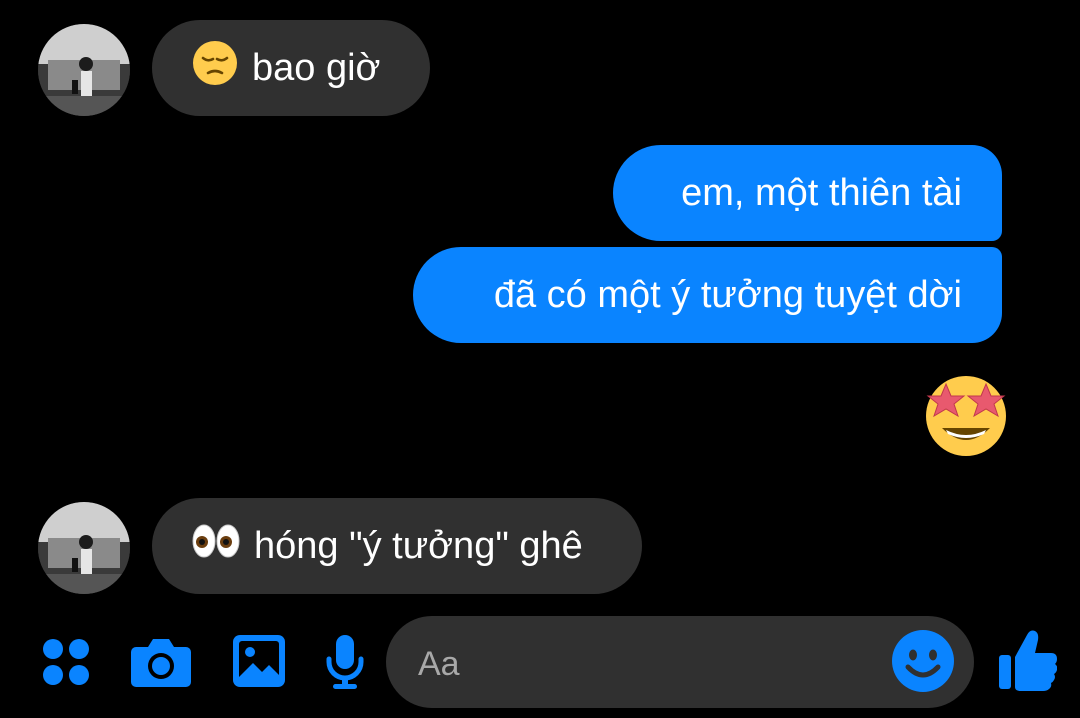  Describe the element at coordinates (161, 662) in the screenshot. I see `camera-icon` at that location.